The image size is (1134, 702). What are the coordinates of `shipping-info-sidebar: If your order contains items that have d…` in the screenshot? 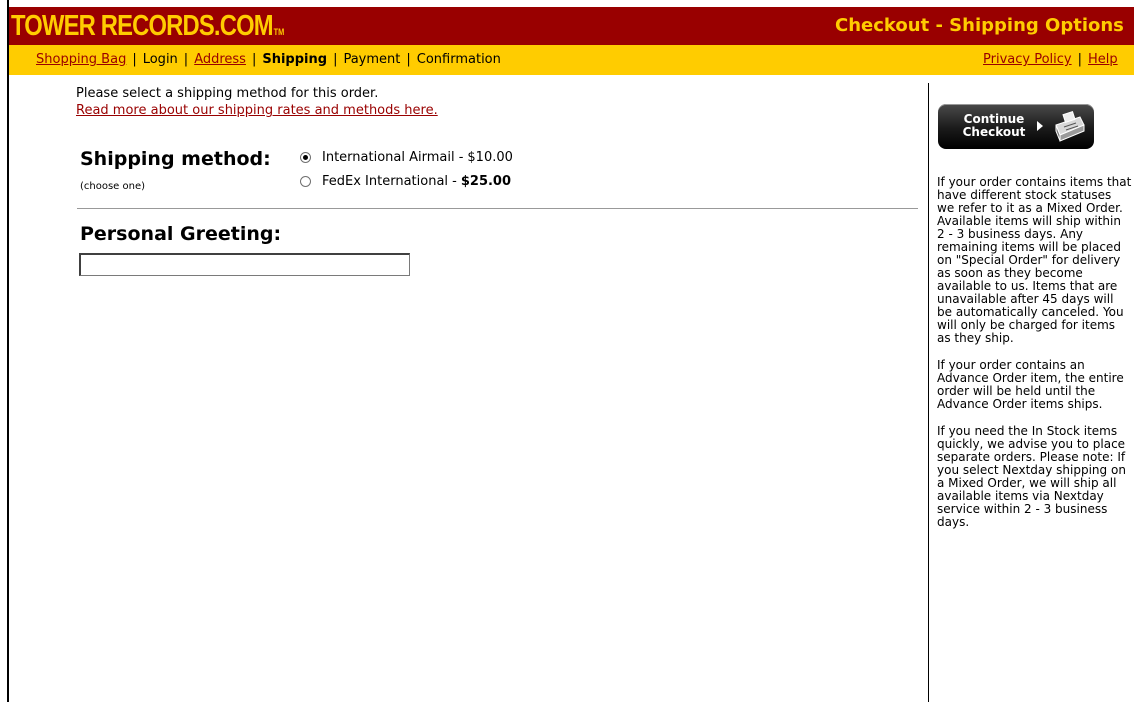 It's located at (1034, 359).